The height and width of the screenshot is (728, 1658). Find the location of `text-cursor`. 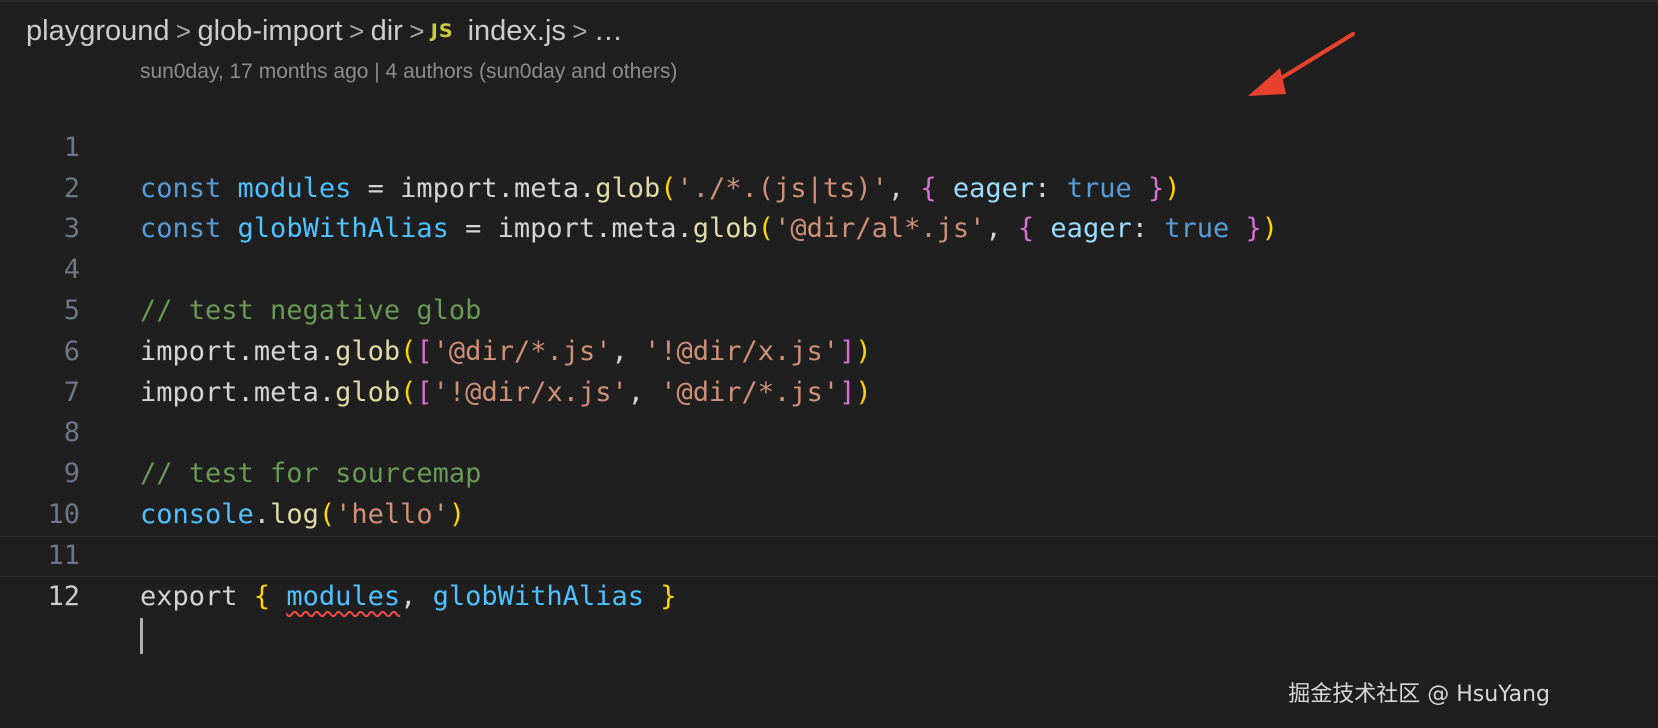

text-cursor is located at coordinates (141, 636).